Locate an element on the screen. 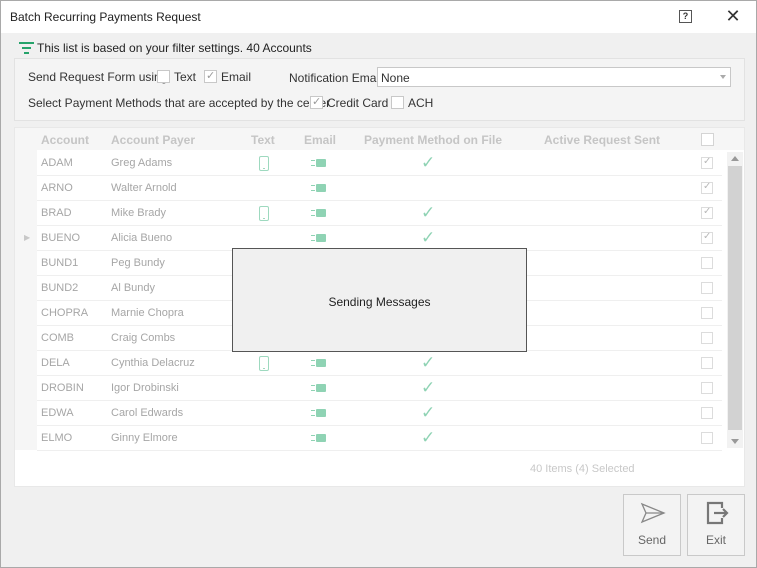  scroll-thumb is located at coordinates (735, 298).